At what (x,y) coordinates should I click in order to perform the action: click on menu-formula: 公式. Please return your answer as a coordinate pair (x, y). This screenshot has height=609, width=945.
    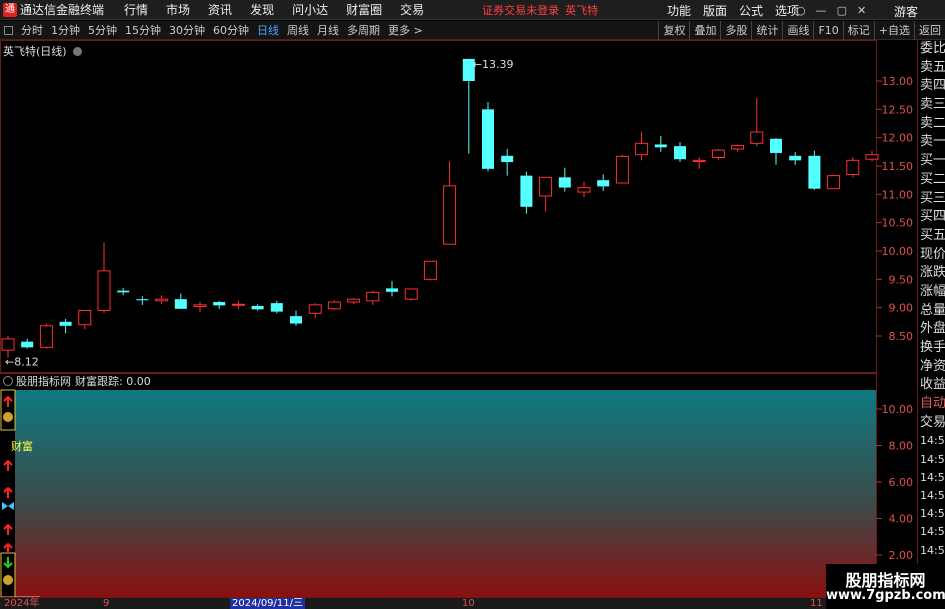
    Looking at the image, I should click on (751, 10).